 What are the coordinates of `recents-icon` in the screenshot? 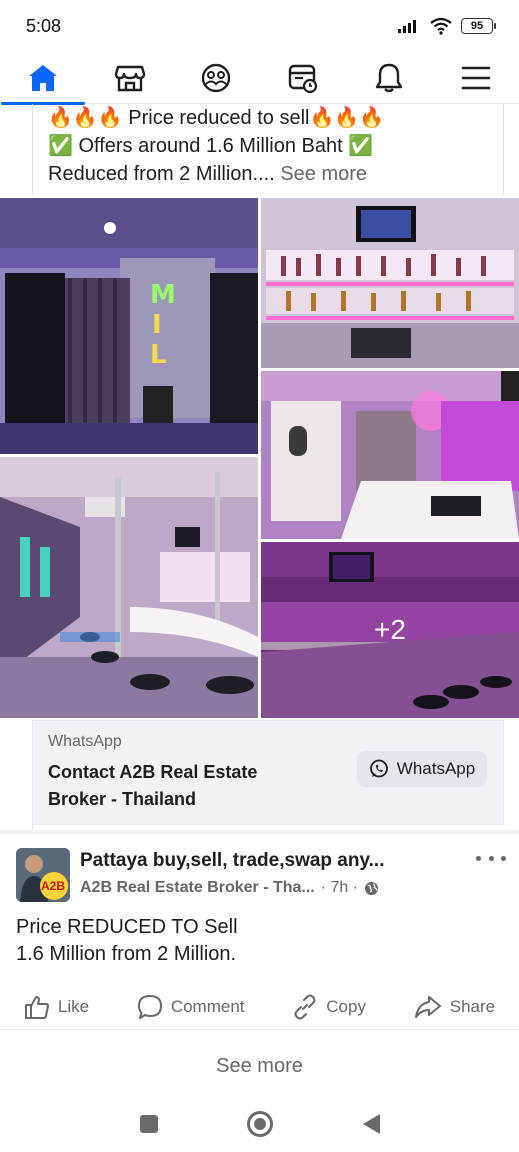 It's located at (149, 1124).